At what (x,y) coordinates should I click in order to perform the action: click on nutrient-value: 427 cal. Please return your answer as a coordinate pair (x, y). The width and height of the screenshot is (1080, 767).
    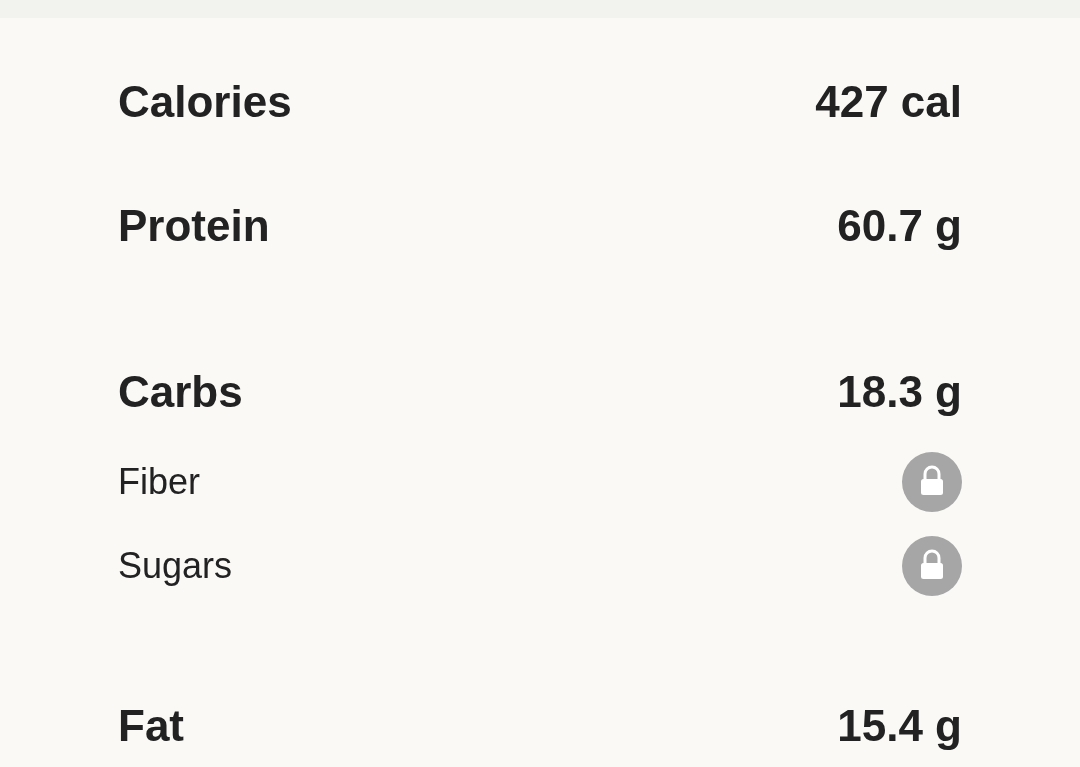
    Looking at the image, I should click on (888, 102).